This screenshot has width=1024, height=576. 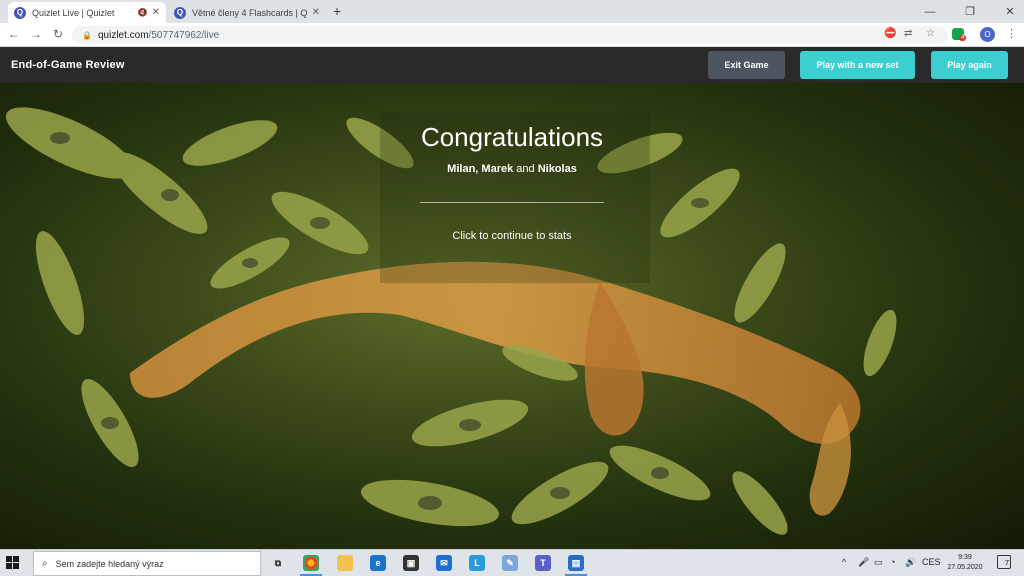 What do you see at coordinates (576, 563) in the screenshot?
I see `document-icon: ▤` at bounding box center [576, 563].